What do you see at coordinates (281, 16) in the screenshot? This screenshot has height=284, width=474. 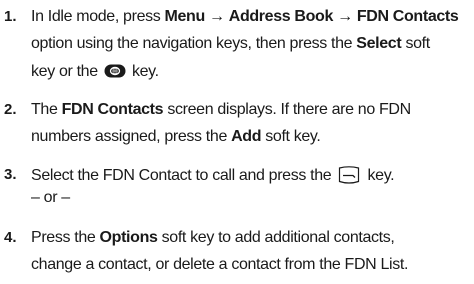 I see `address-book-label: Address Book` at bounding box center [281, 16].